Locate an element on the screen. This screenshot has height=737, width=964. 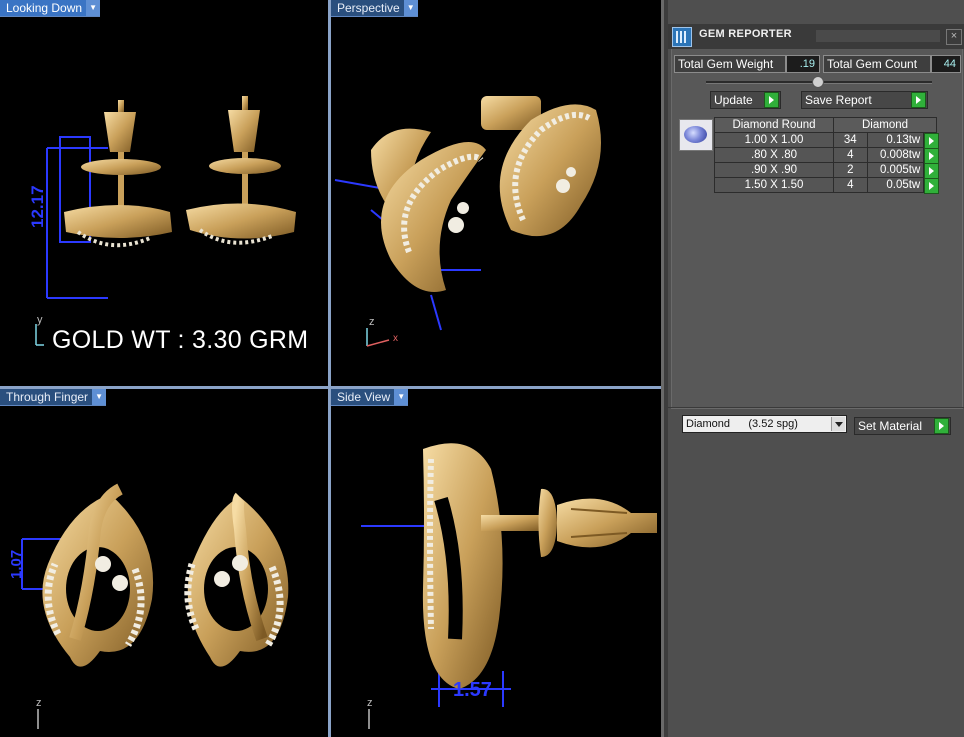
slider-handle is located at coordinates (818, 82).